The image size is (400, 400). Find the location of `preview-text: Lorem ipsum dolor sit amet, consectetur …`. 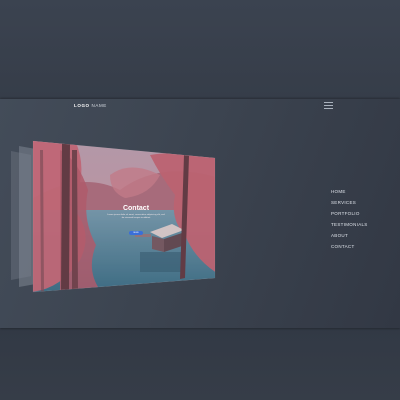

preview-text: Lorem ipsum dolor sit amet, consectetur … is located at coordinates (136, 216).